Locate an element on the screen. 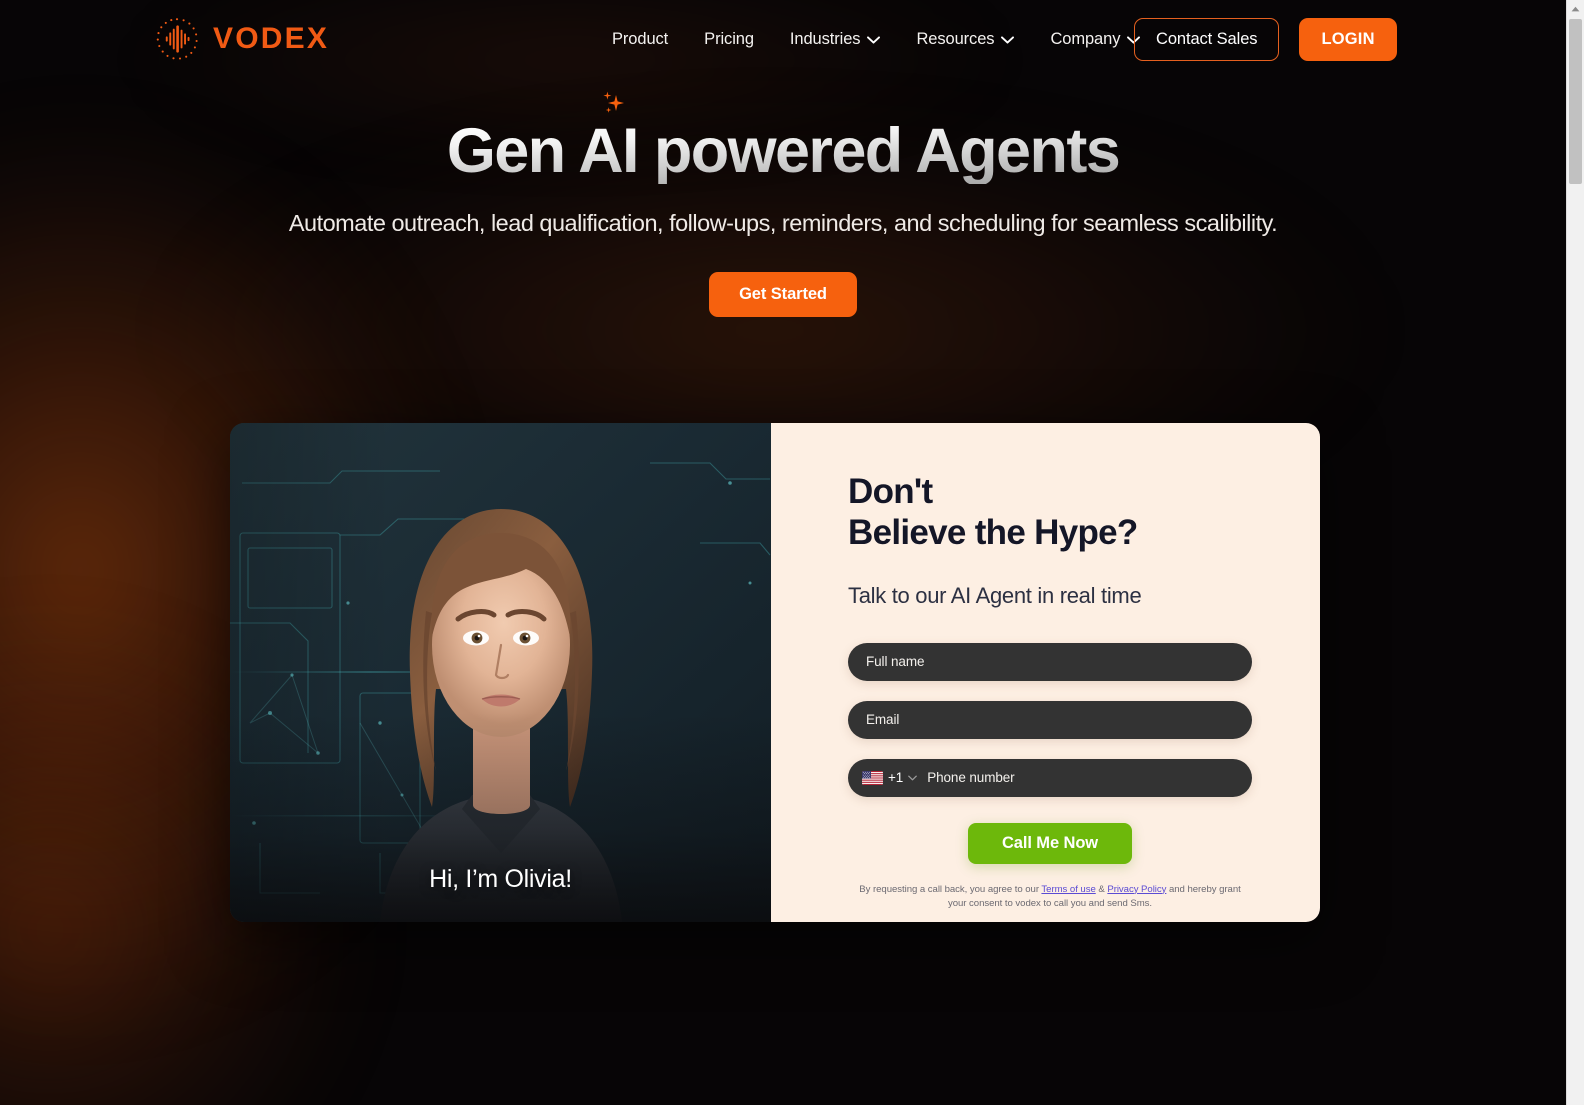  hero-title-container: Gen AI powered Agents is located at coordinates (783, 138).